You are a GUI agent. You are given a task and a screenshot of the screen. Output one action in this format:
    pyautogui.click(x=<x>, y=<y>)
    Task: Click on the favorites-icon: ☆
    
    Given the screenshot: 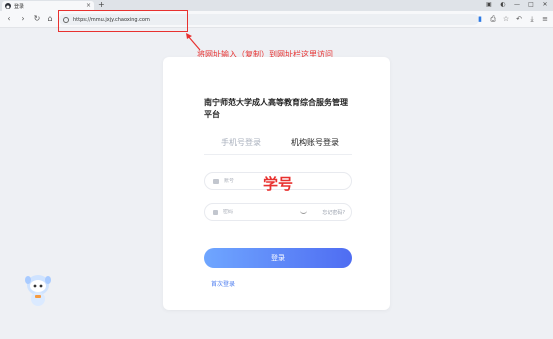 What is the action you would take?
    pyautogui.click(x=506, y=19)
    